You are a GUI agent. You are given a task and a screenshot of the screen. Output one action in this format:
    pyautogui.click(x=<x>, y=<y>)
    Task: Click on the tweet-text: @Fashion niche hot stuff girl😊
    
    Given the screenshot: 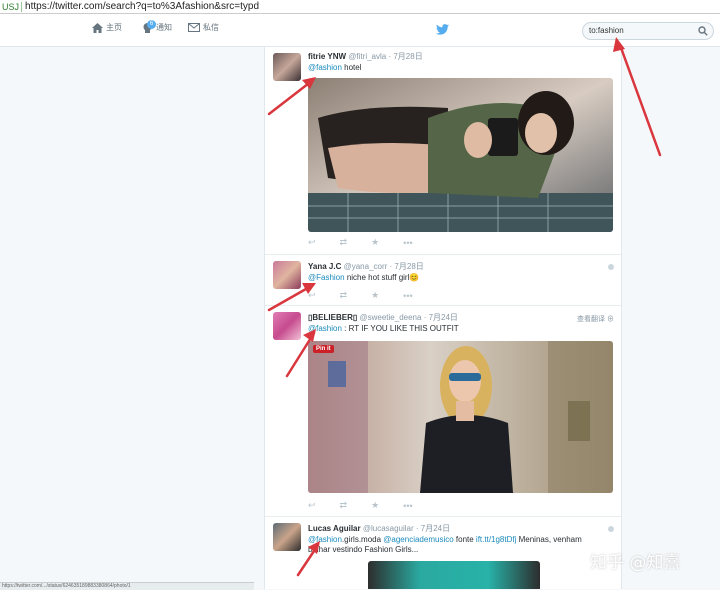 What is the action you would take?
    pyautogui.click(x=363, y=277)
    